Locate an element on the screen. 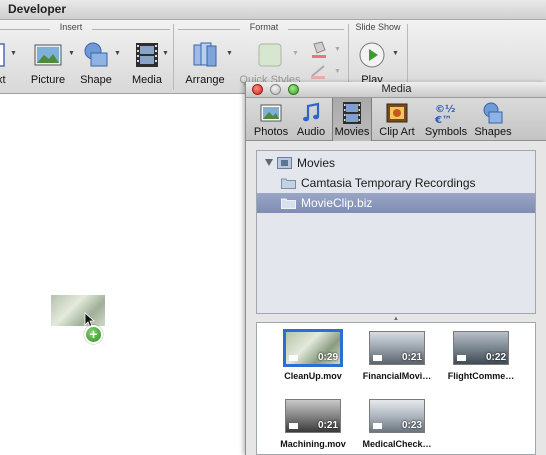  tab-shapes: Shapes is located at coordinates (493, 119).